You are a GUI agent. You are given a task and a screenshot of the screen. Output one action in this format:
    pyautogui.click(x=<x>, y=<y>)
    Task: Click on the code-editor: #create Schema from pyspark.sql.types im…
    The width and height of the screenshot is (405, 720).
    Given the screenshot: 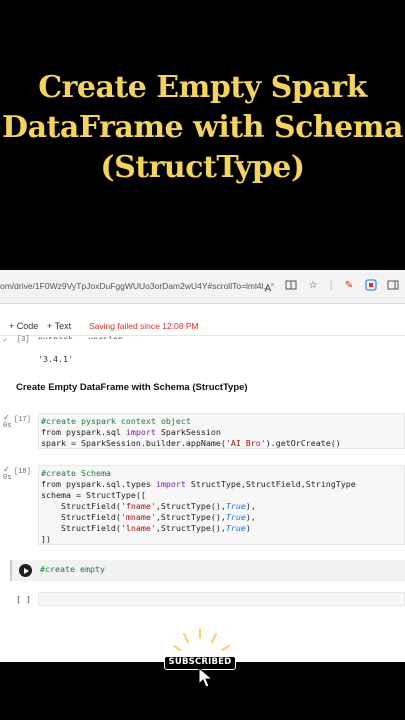 What is the action you would take?
    pyautogui.click(x=221, y=506)
    